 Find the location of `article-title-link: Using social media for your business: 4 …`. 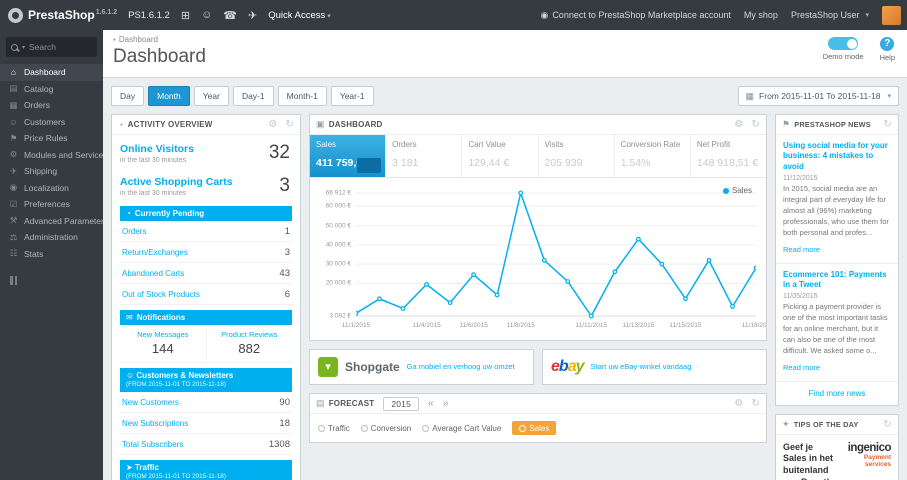

article-title-link: Using social media for your business: 4 … is located at coordinates (837, 156).